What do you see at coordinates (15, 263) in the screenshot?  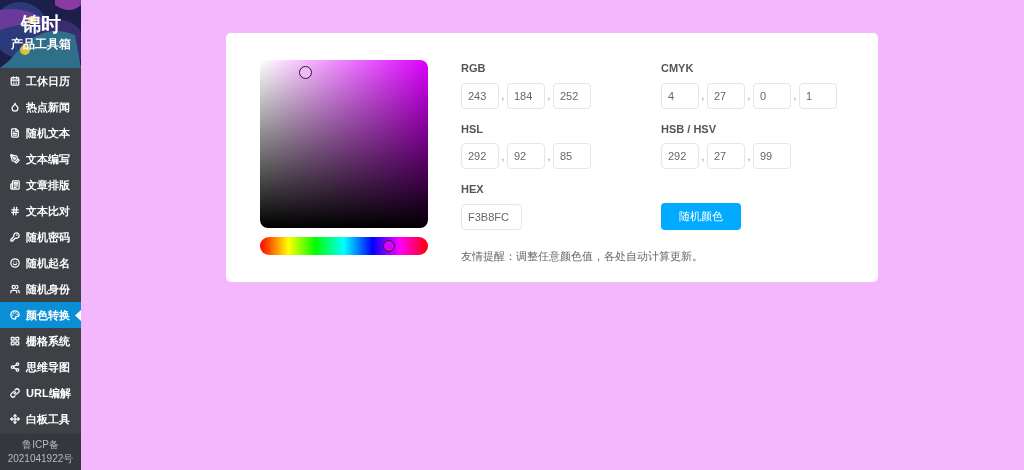 I see `smile-icon` at bounding box center [15, 263].